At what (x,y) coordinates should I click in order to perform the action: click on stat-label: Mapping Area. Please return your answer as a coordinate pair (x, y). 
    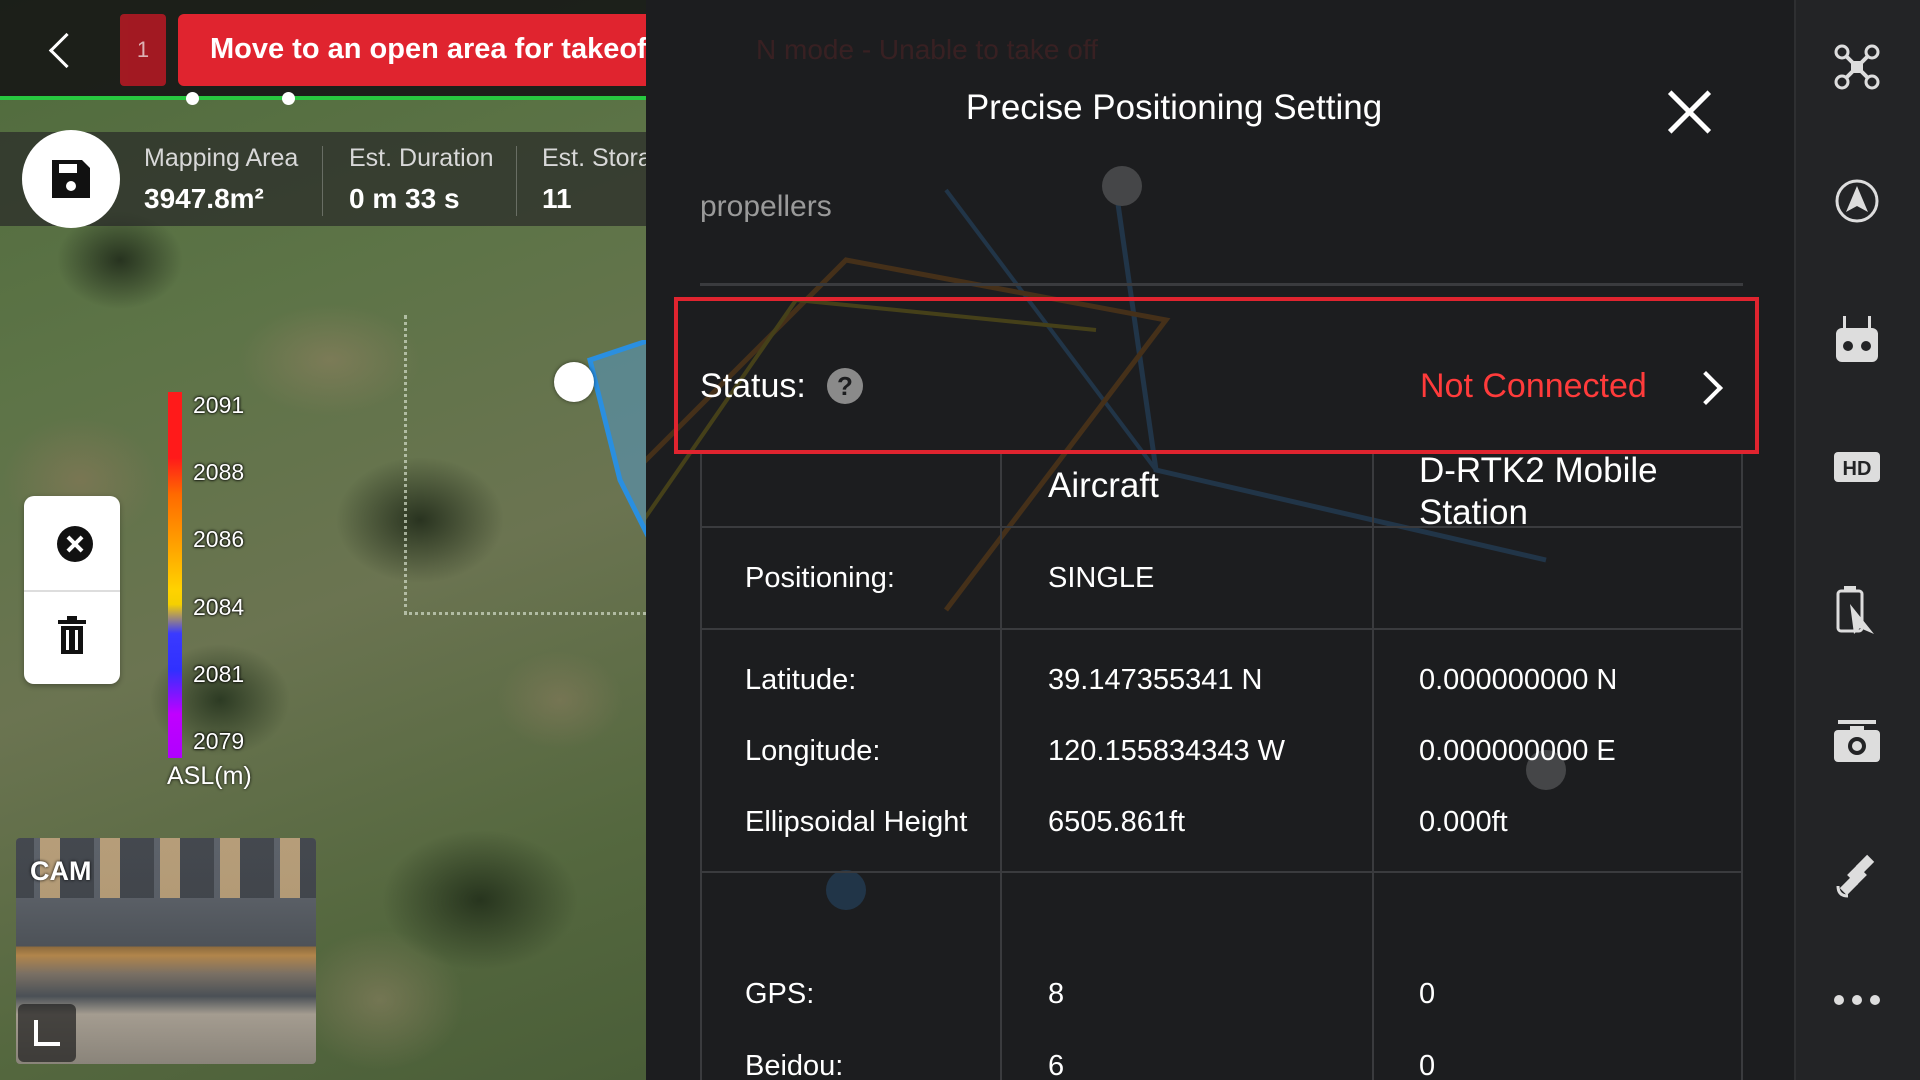
    Looking at the image, I should click on (221, 158).